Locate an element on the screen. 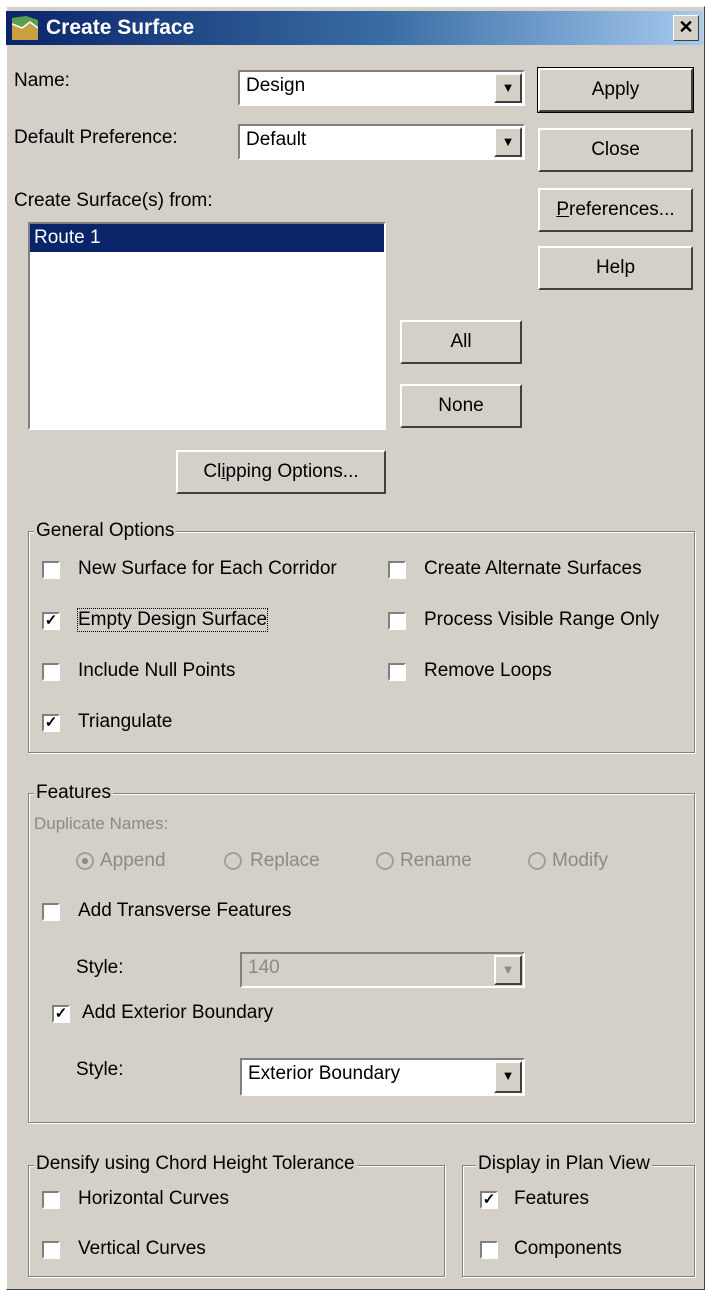  display-features-checkbox: ✓ is located at coordinates (489, 1200).